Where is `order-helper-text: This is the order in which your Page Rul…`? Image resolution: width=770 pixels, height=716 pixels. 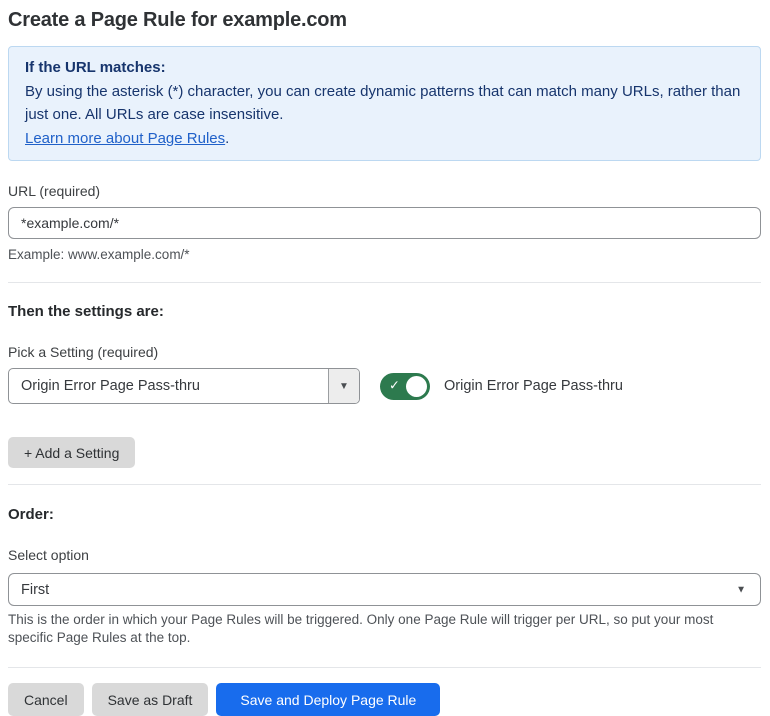
order-helper-text: This is the order in which your Page Rul… is located at coordinates (361, 628).